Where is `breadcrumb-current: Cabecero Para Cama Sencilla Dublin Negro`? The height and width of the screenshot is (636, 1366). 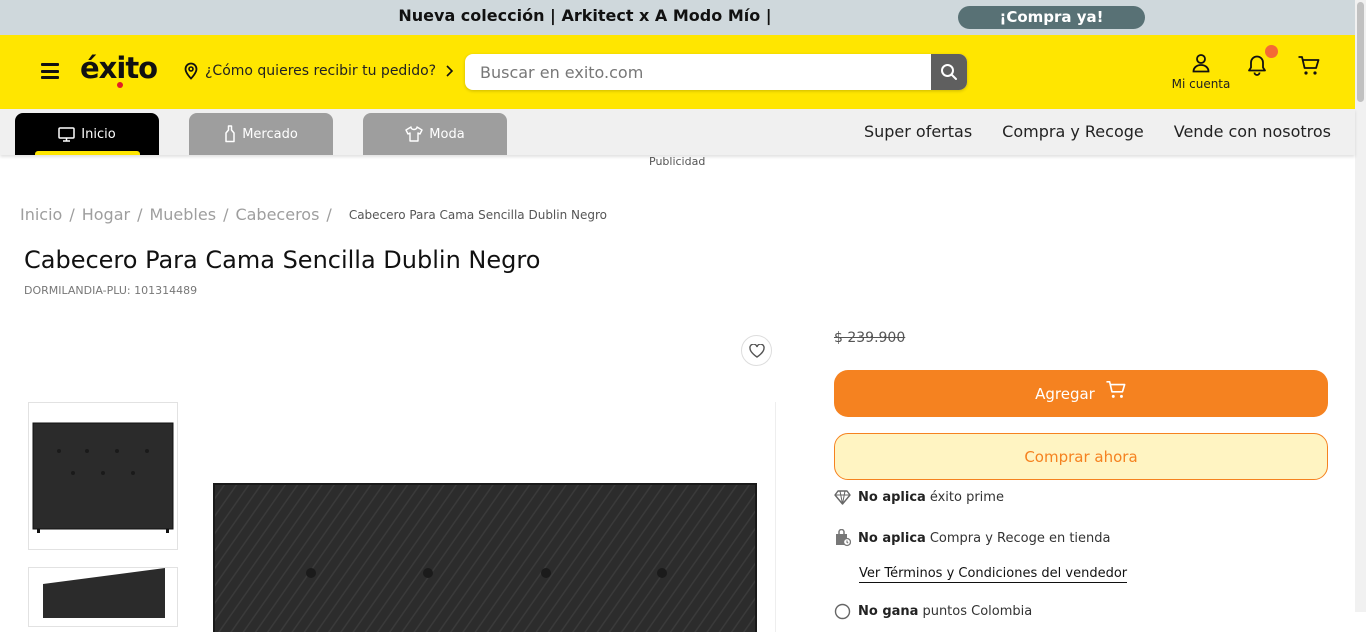 breadcrumb-current: Cabecero Para Cama Sencilla Dublin Negro is located at coordinates (478, 214).